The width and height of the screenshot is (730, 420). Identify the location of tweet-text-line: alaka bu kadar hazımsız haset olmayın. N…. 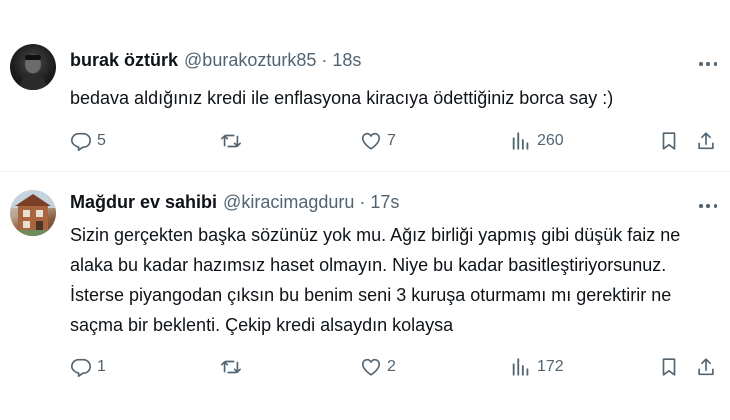
(368, 265).